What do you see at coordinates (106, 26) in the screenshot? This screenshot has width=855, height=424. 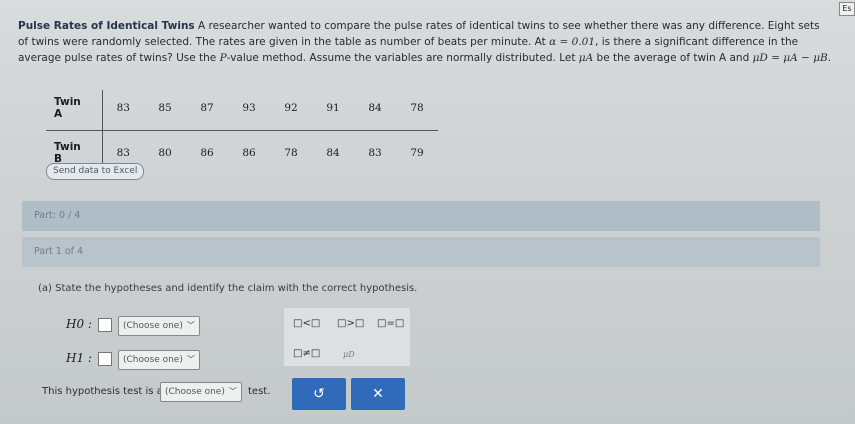 I see `problem-title: Pulse Rates of Identical Twins` at bounding box center [106, 26].